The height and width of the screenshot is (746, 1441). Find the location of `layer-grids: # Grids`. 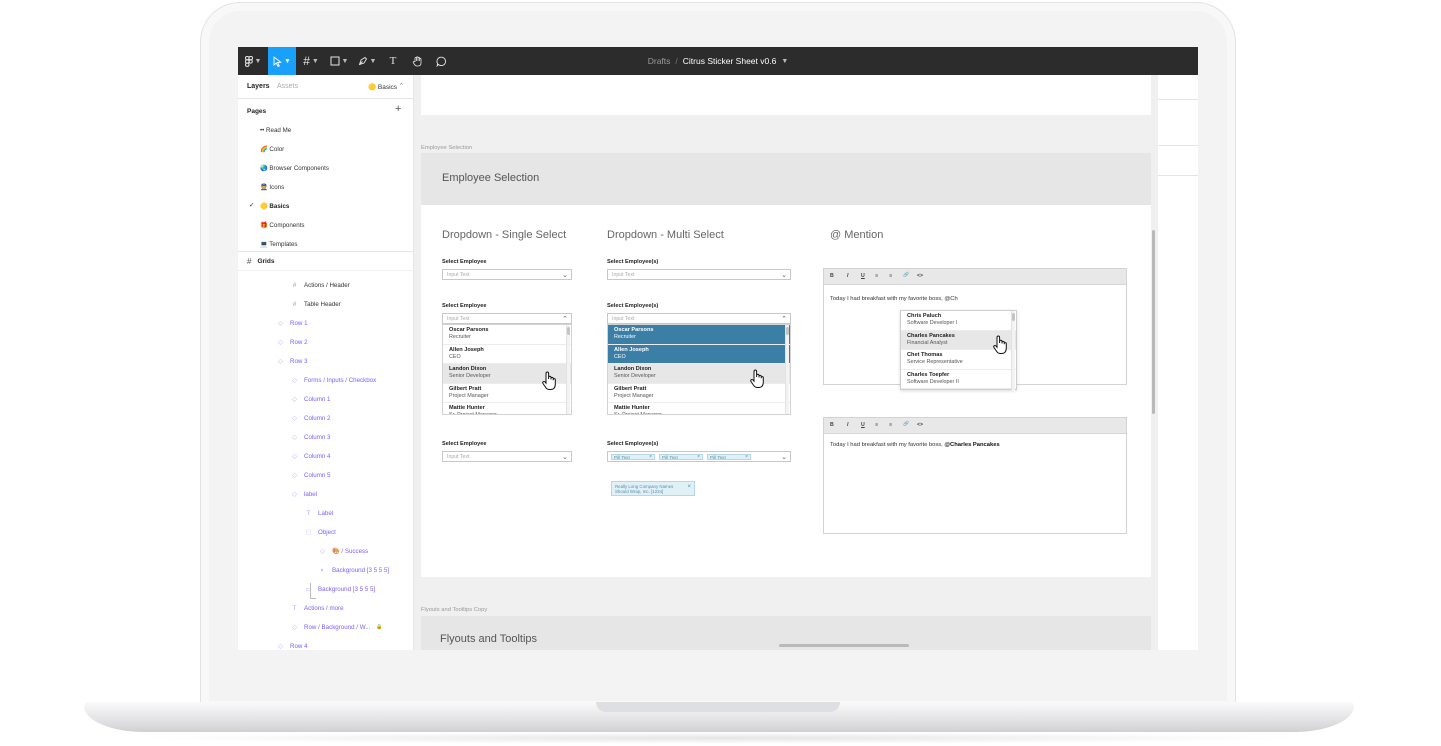

layer-grids: # Grids is located at coordinates (260, 261).